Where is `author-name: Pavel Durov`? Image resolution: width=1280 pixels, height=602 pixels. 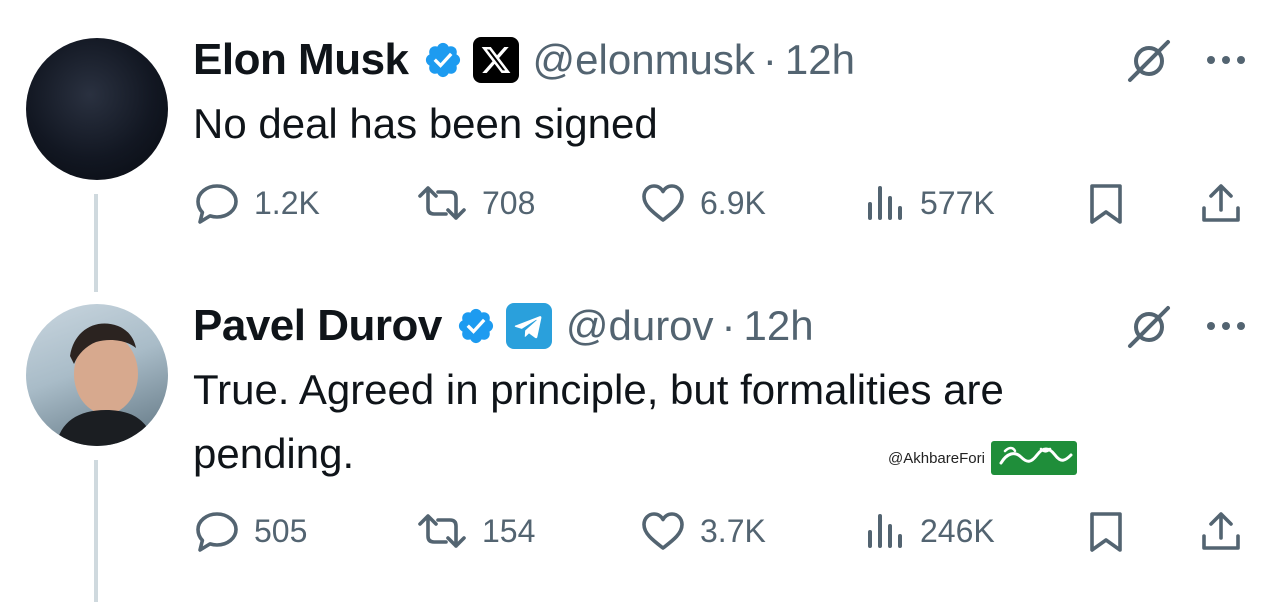 author-name: Pavel Durov is located at coordinates (317, 326).